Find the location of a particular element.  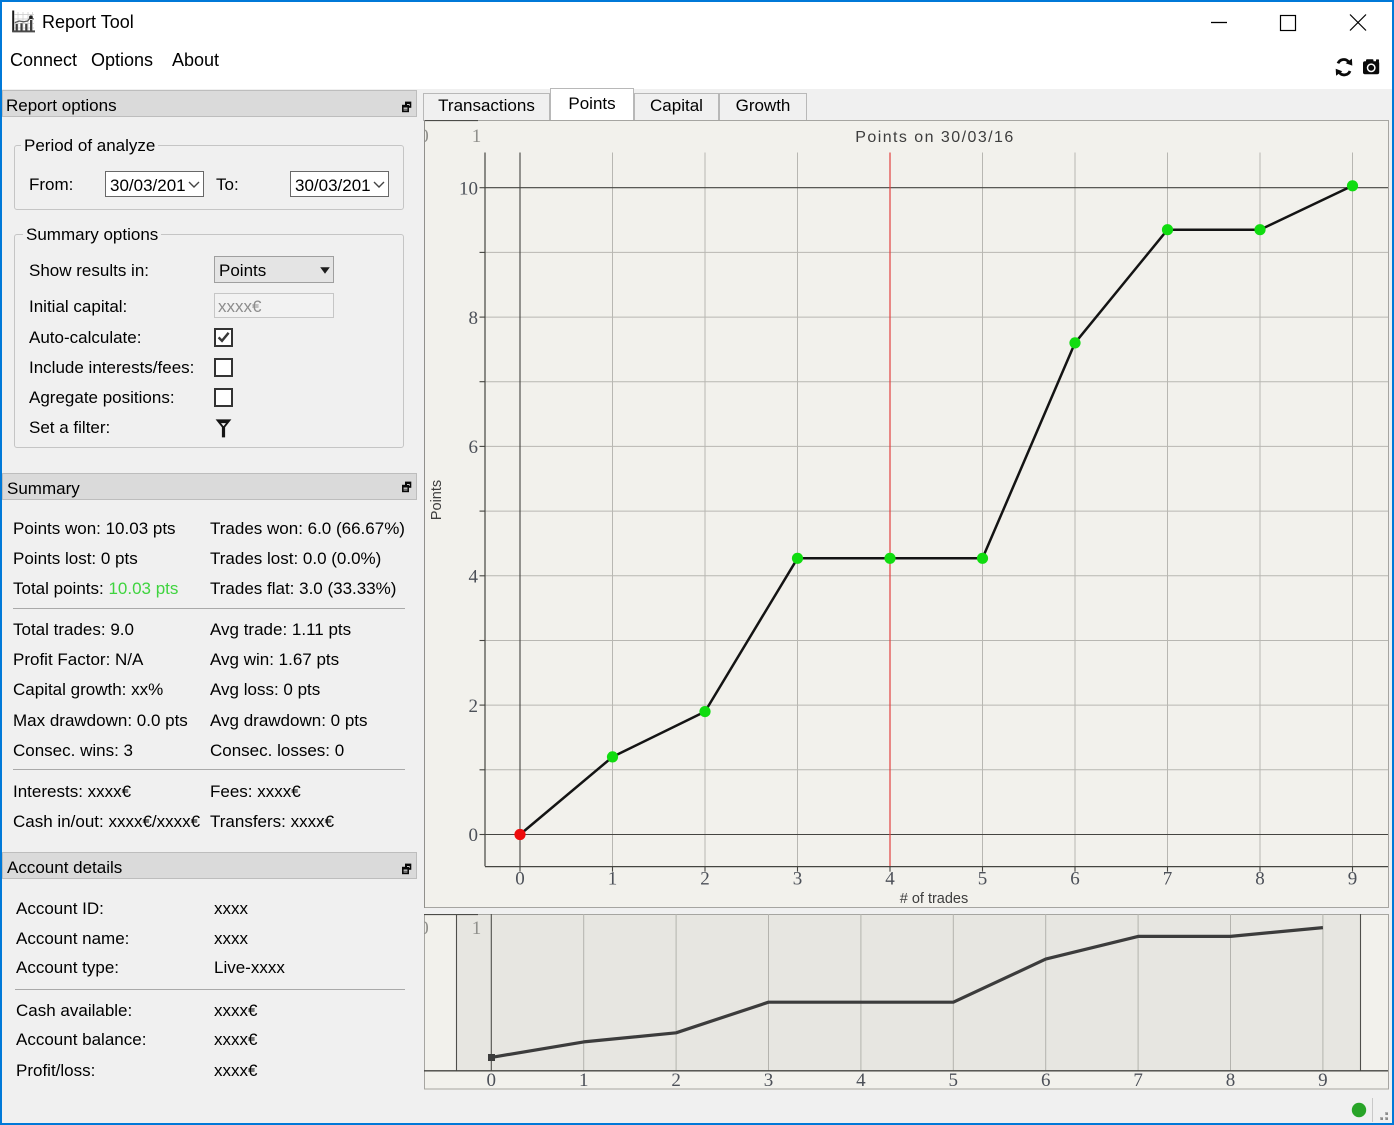

svg-text: 10 is located at coordinates (468, 188).